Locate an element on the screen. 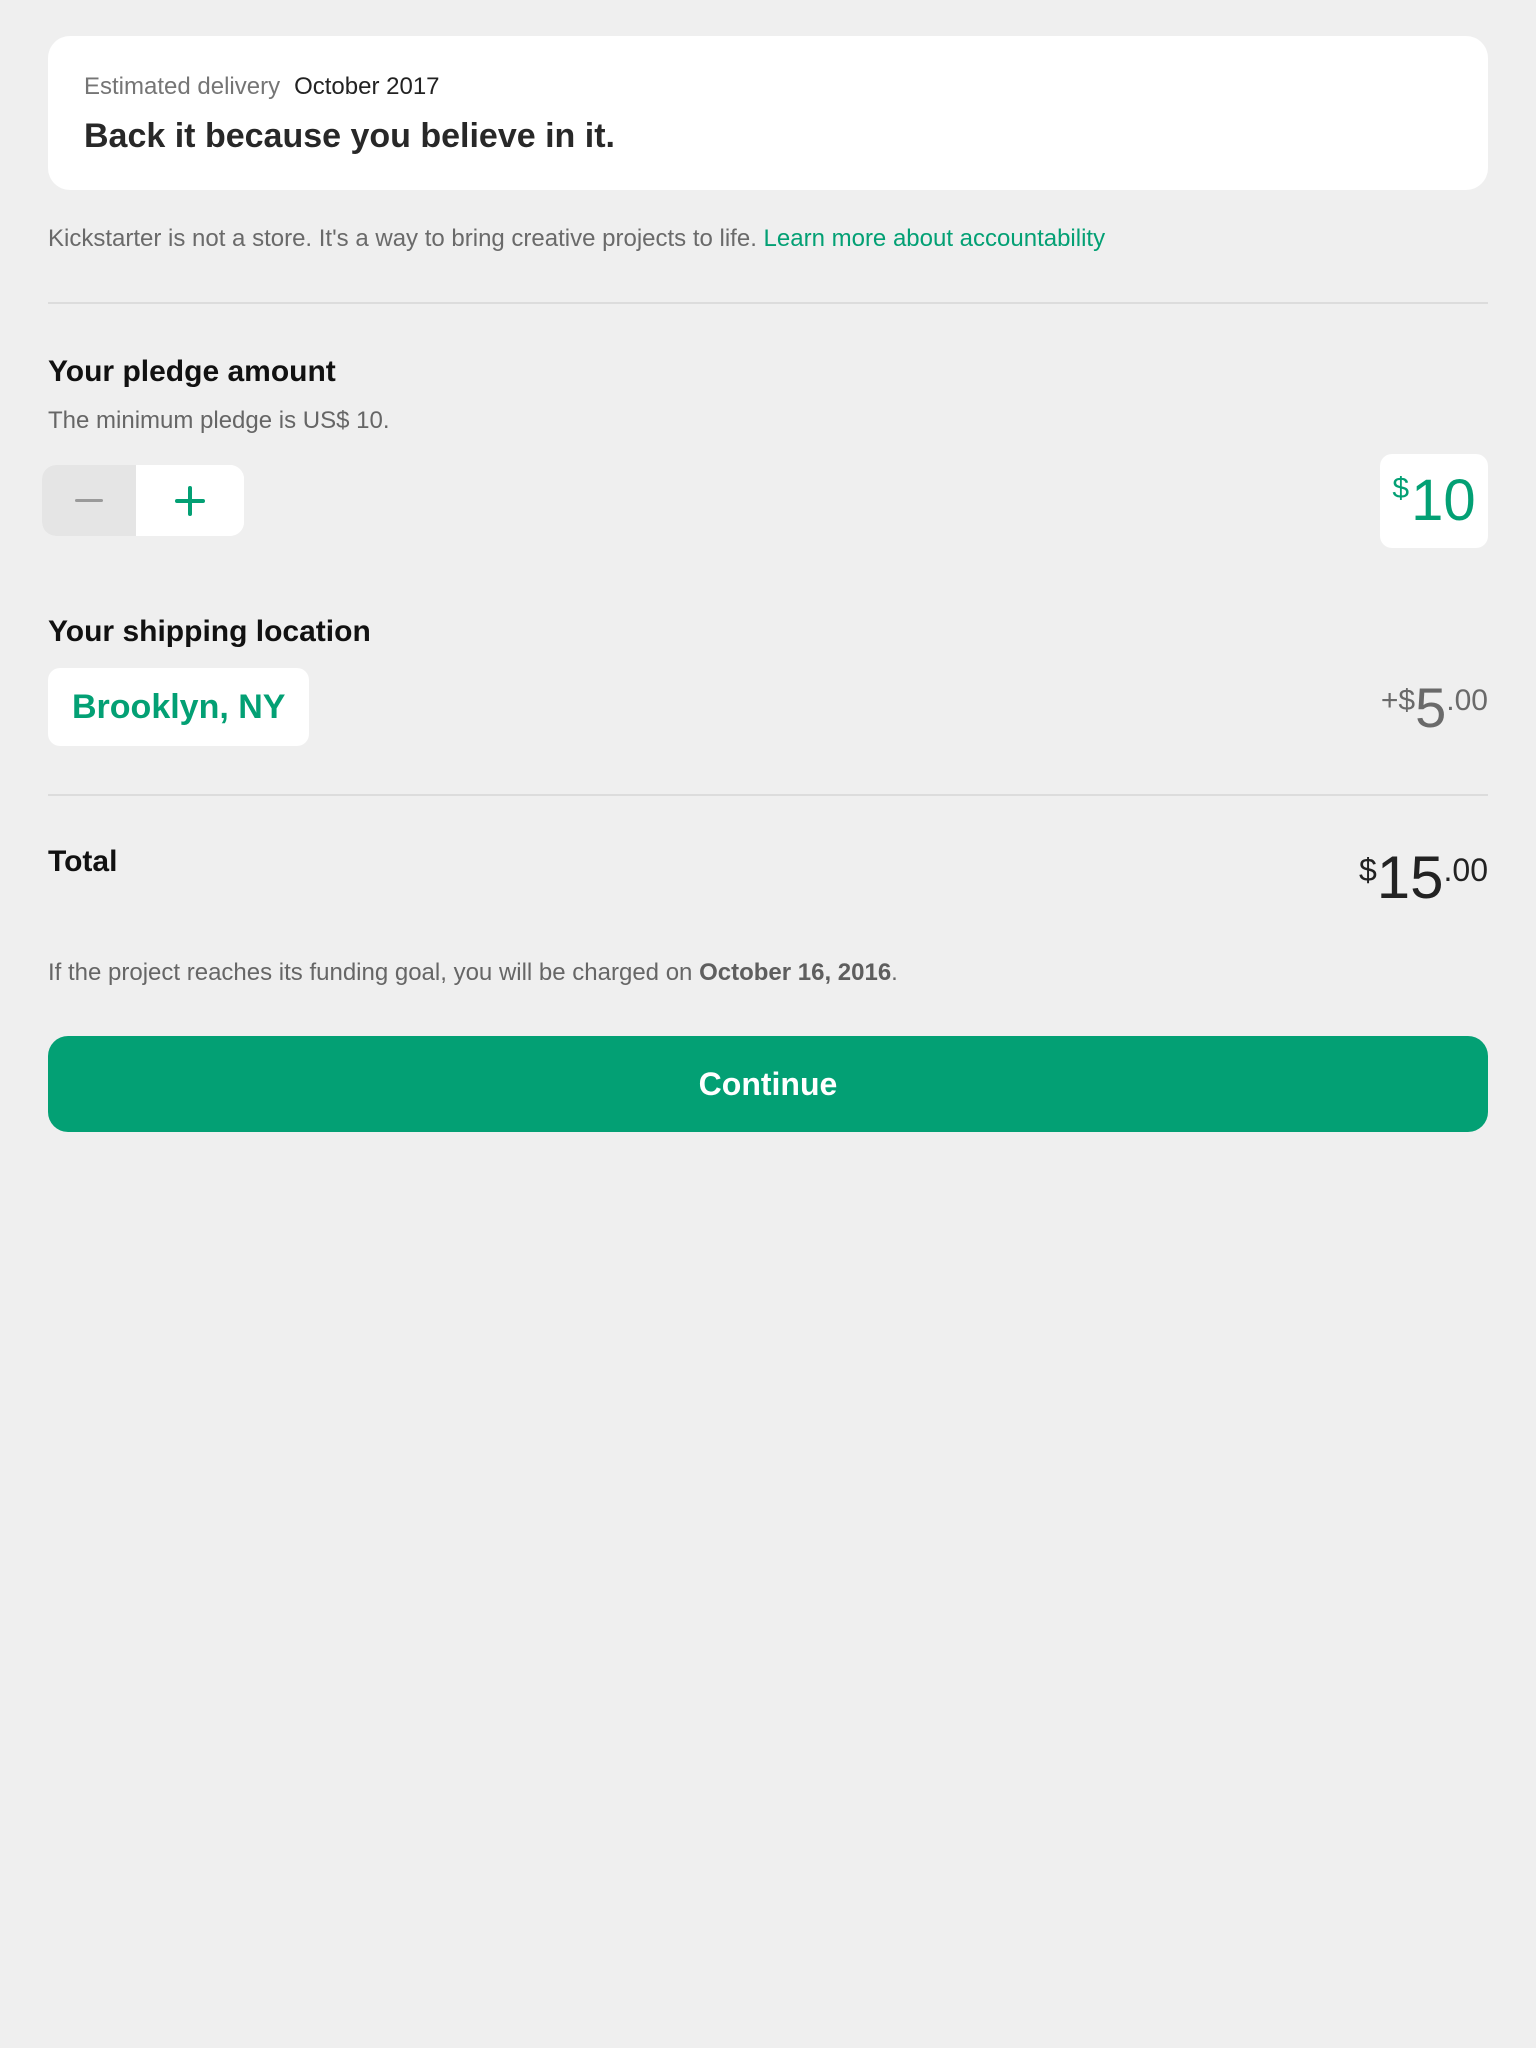 Image resolution: width=1536 pixels, height=2048 pixels. shipping-location-selector: Brooklyn, NY is located at coordinates (179, 707).